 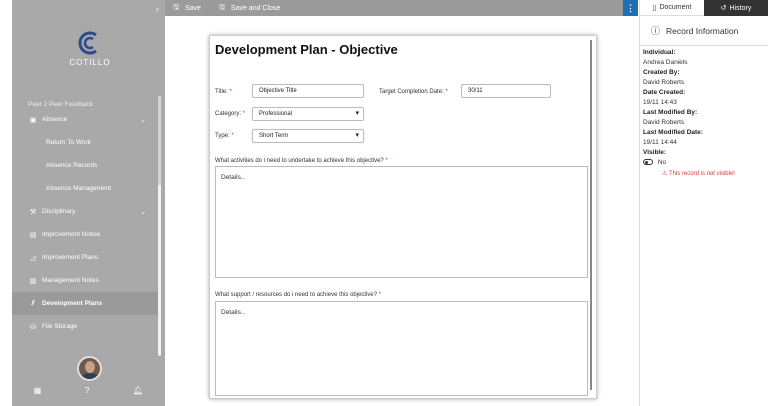 I want to click on category-select-value: Professional, so click(x=276, y=114).